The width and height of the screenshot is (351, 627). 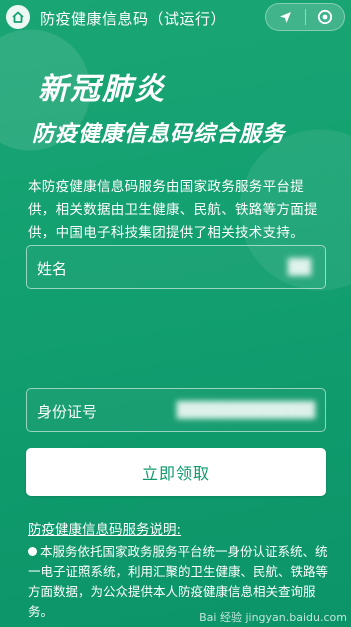 I want to click on home-icon, so click(x=18, y=17).